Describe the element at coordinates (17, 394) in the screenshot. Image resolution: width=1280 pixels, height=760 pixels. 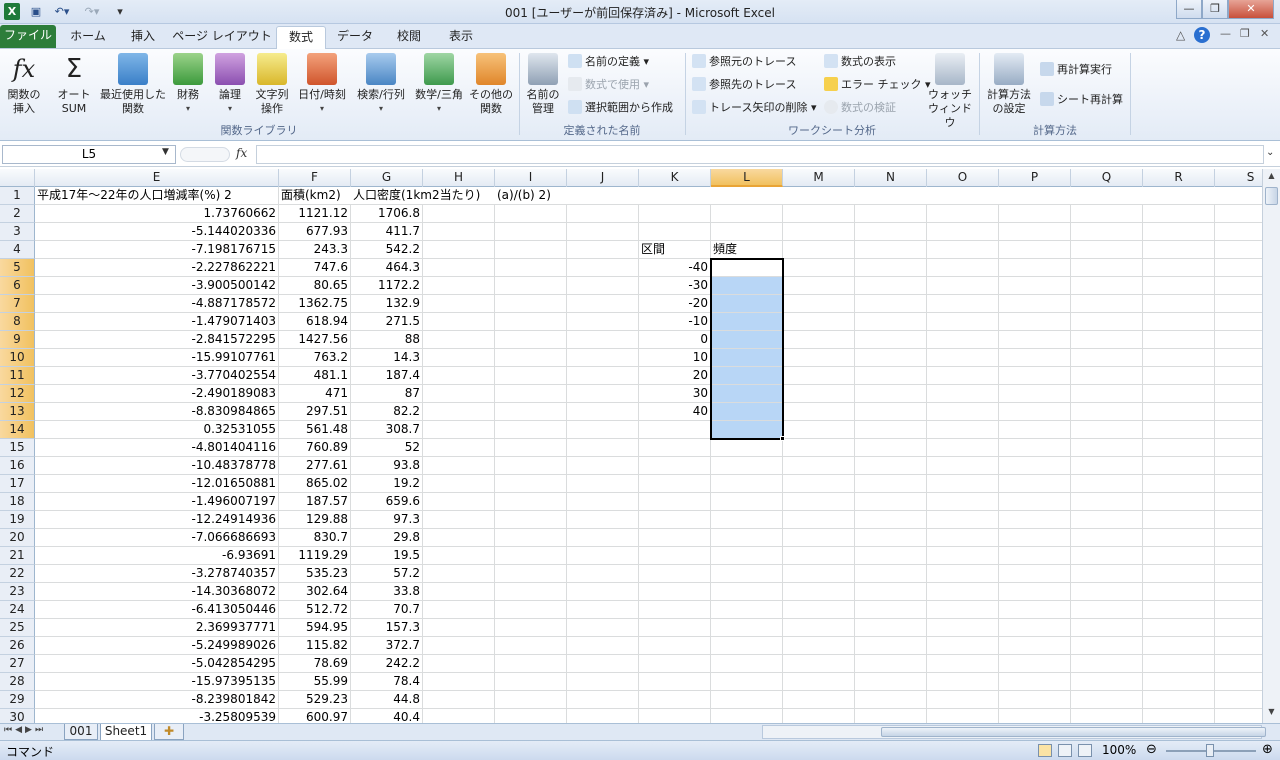
I see `row-header: 12` at that location.